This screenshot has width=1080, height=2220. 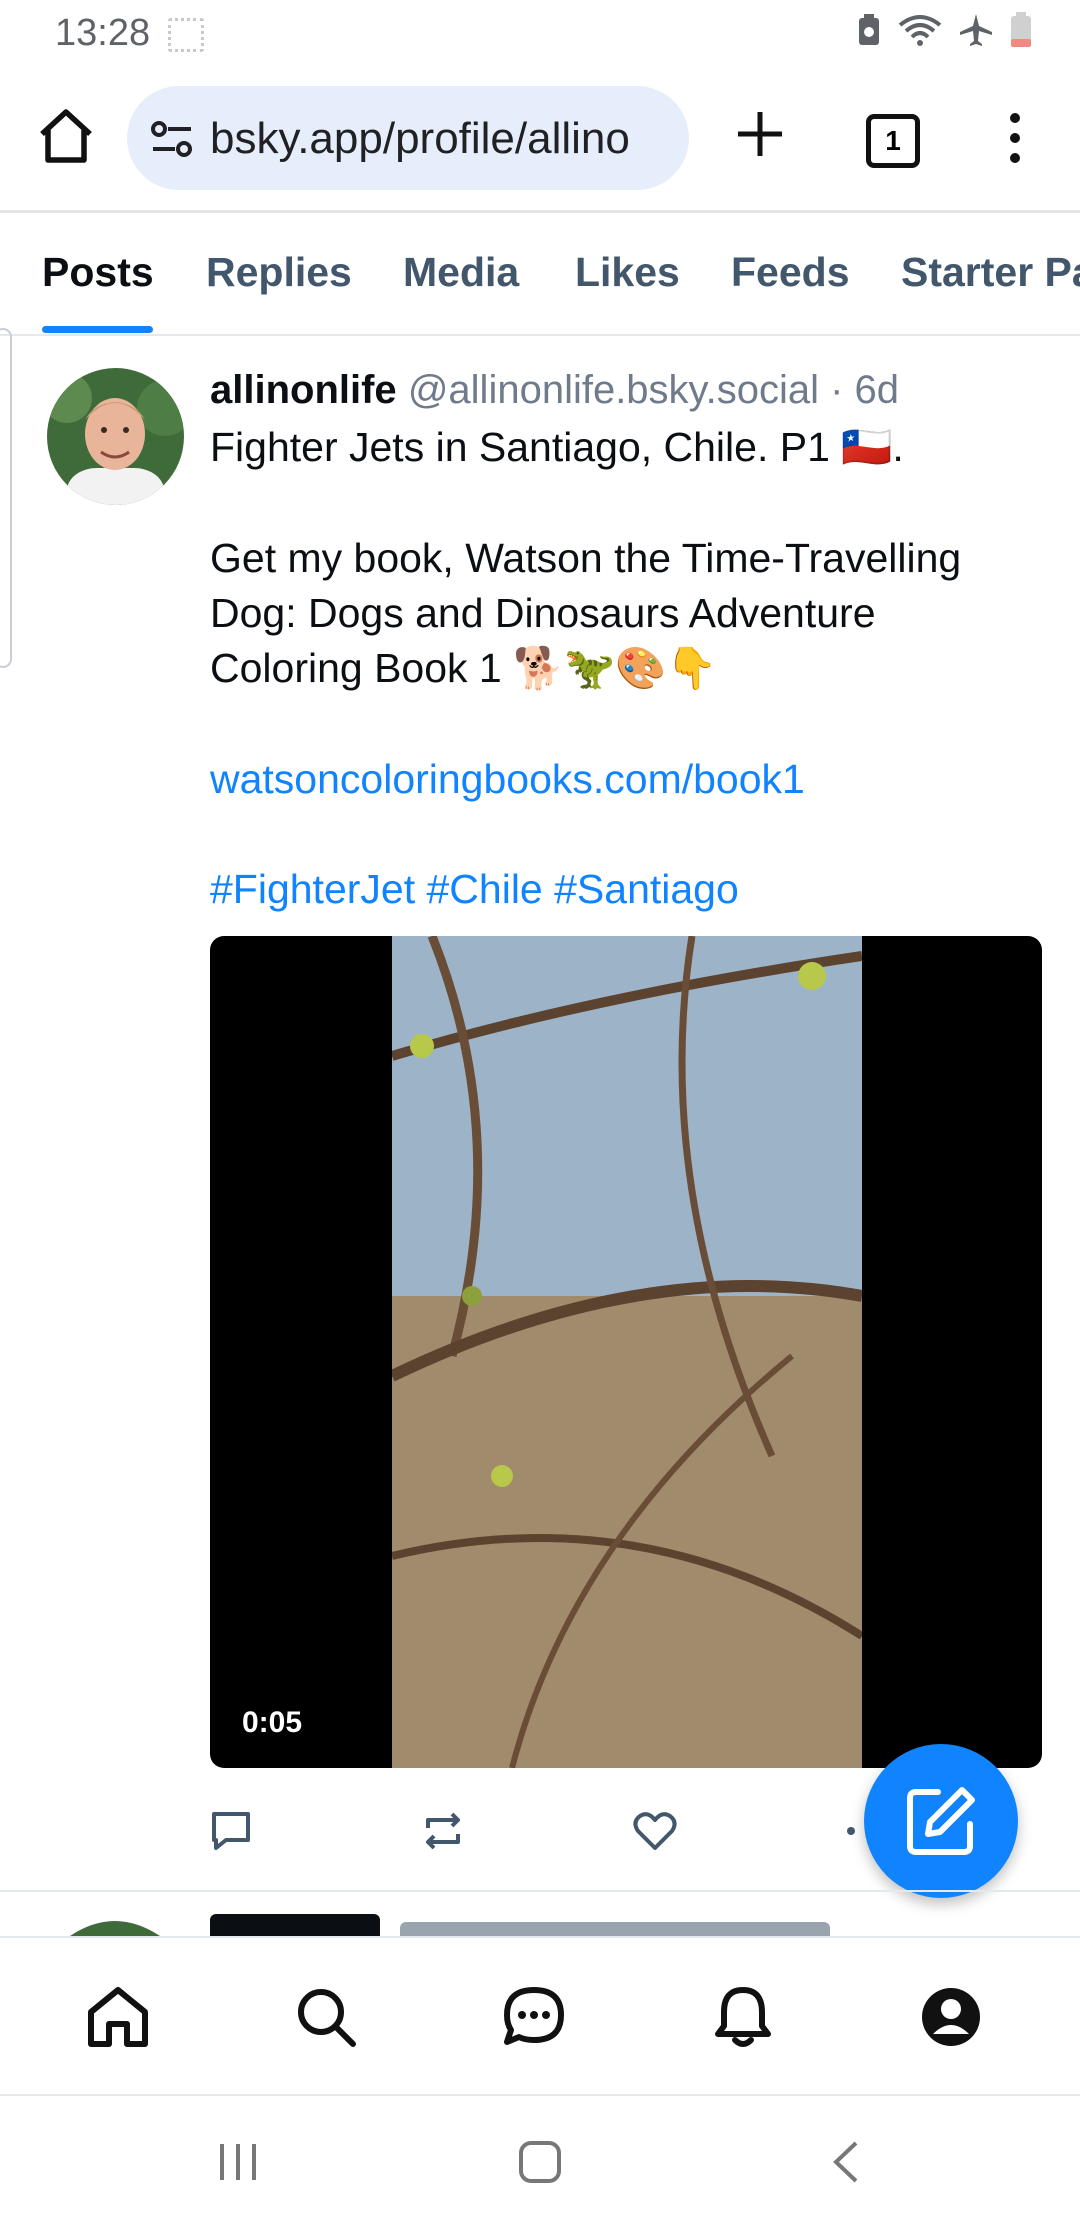 I want to click on compose-icon, so click(x=941, y=1821).